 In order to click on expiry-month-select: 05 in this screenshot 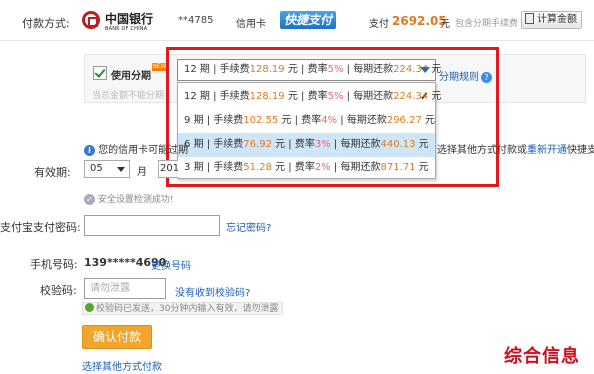, I will do `click(107, 169)`.